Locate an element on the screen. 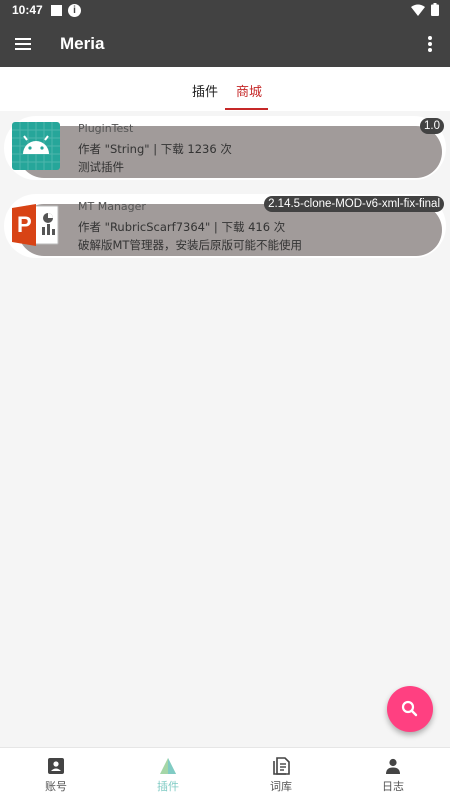  app-title: Meria is located at coordinates (82, 43).